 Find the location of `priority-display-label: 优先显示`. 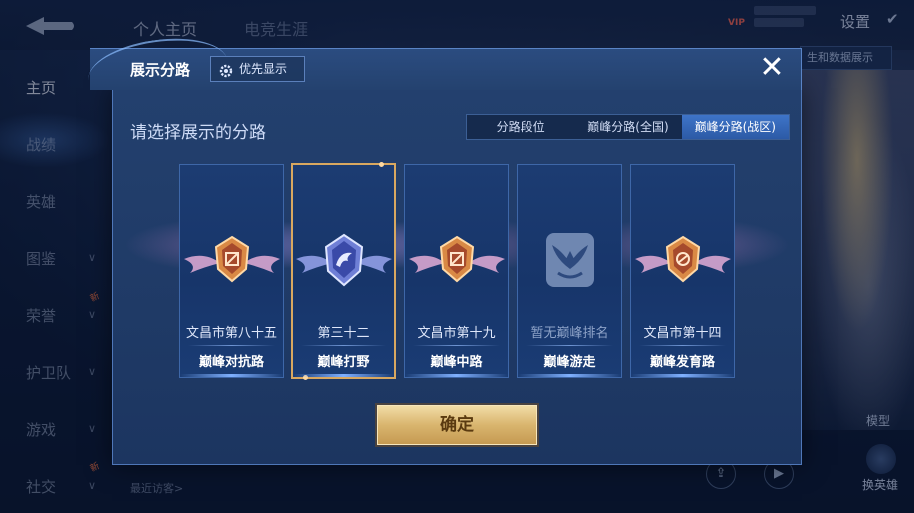

priority-display-label: 优先显示 is located at coordinates (263, 69).